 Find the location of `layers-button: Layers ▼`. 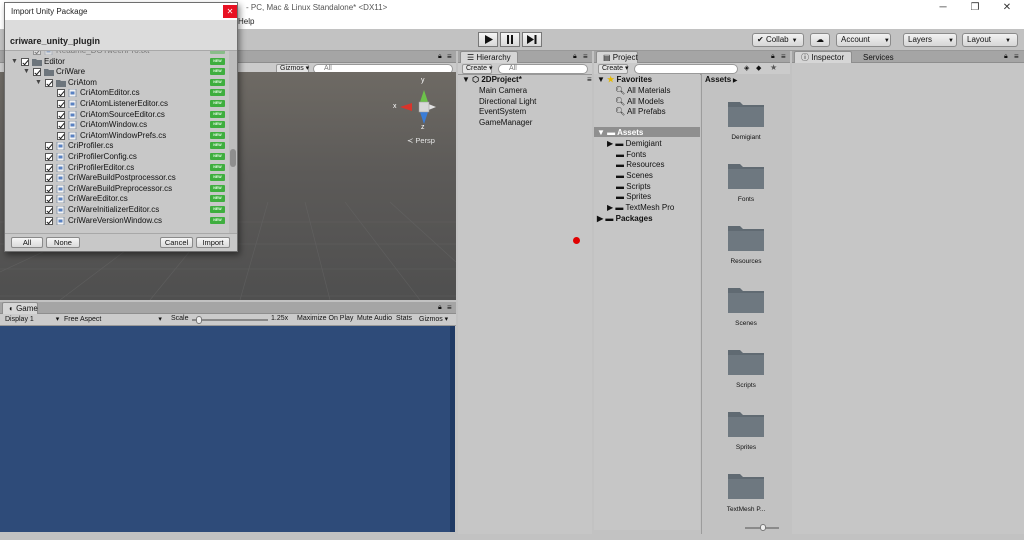

layers-button: Layers ▼ is located at coordinates (930, 40).